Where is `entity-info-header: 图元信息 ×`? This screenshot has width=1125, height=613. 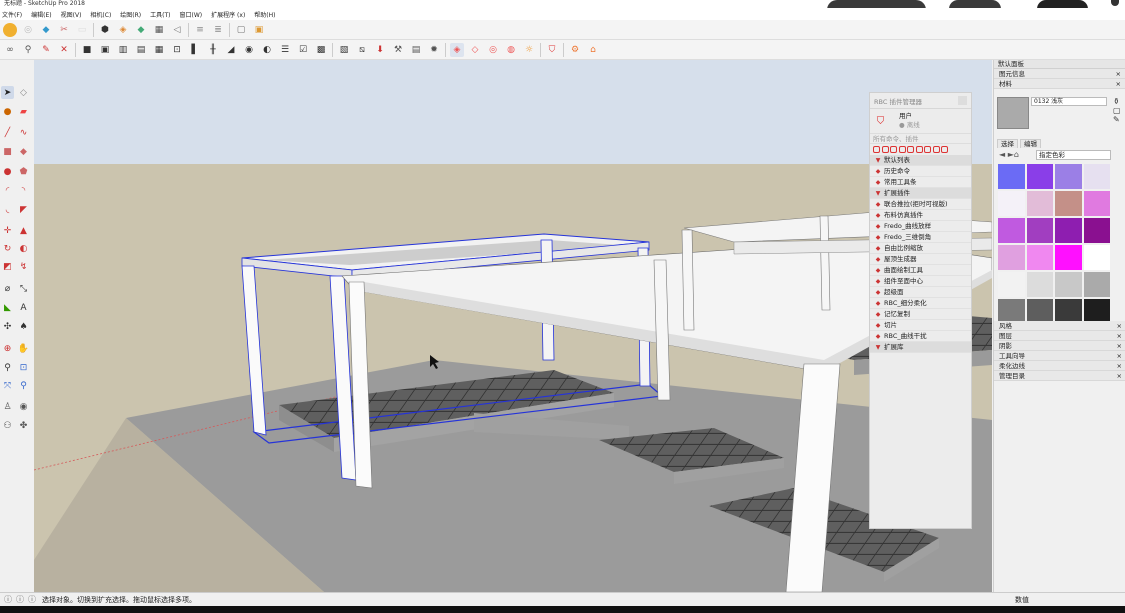
entity-info-header: 图元信息 × is located at coordinates (1059, 74).